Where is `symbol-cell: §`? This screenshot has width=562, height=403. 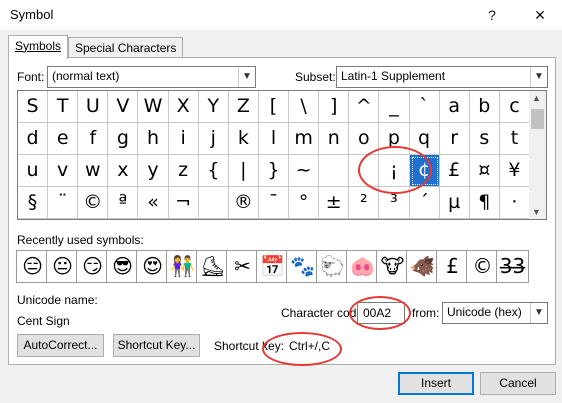
symbol-cell: § is located at coordinates (33, 203).